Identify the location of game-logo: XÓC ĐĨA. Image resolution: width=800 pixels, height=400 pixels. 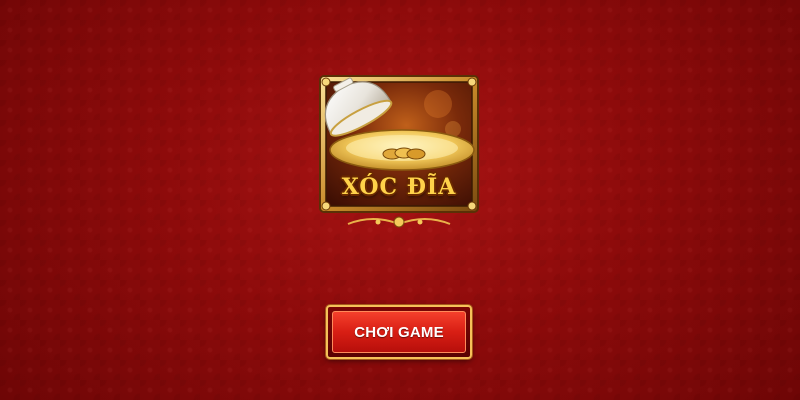
(399, 153).